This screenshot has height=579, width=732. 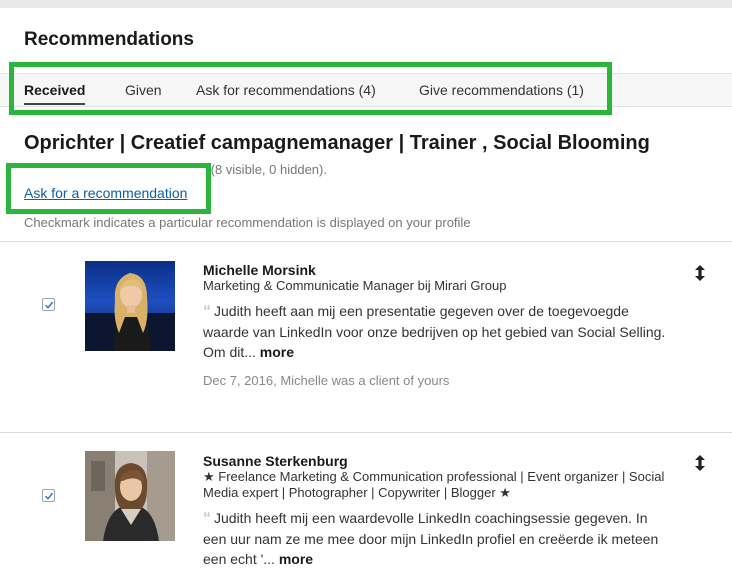 I want to click on avatar-photo-susanne, so click(x=130, y=496).